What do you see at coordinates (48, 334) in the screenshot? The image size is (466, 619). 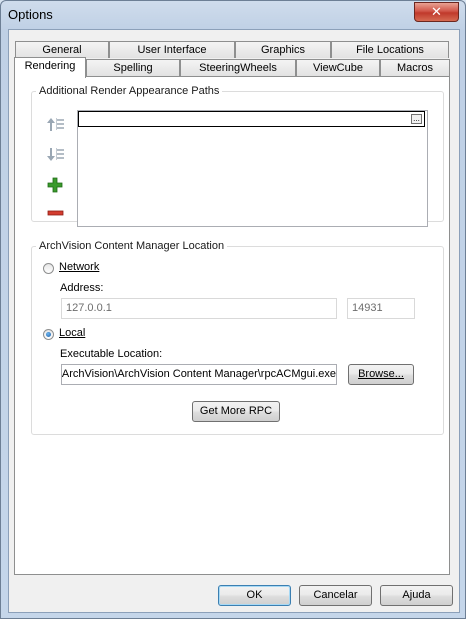 I see `local-radio` at bounding box center [48, 334].